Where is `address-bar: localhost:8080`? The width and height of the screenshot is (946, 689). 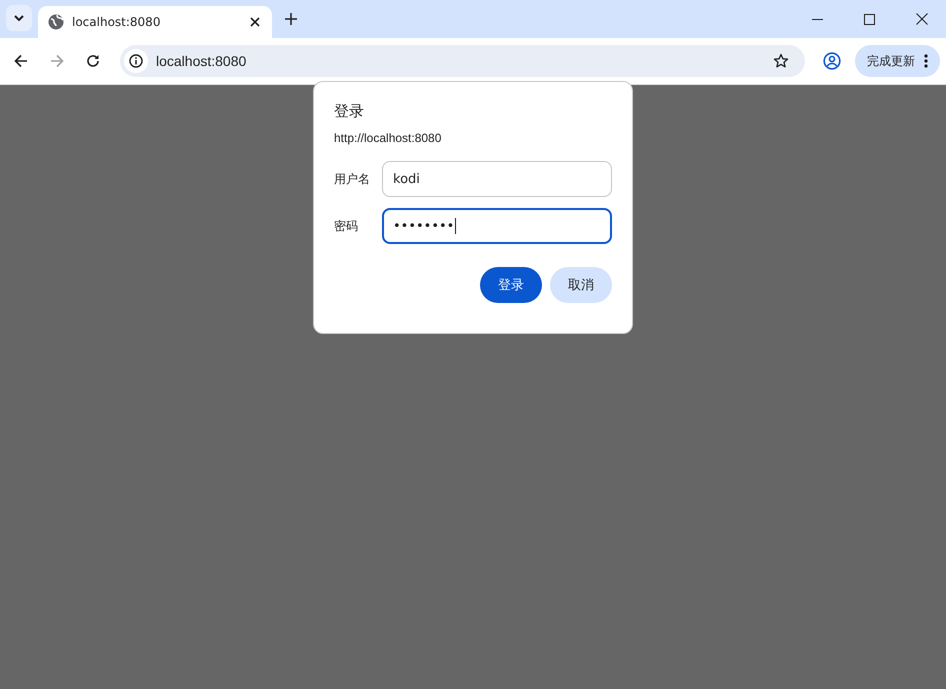 address-bar: localhost:8080 is located at coordinates (462, 61).